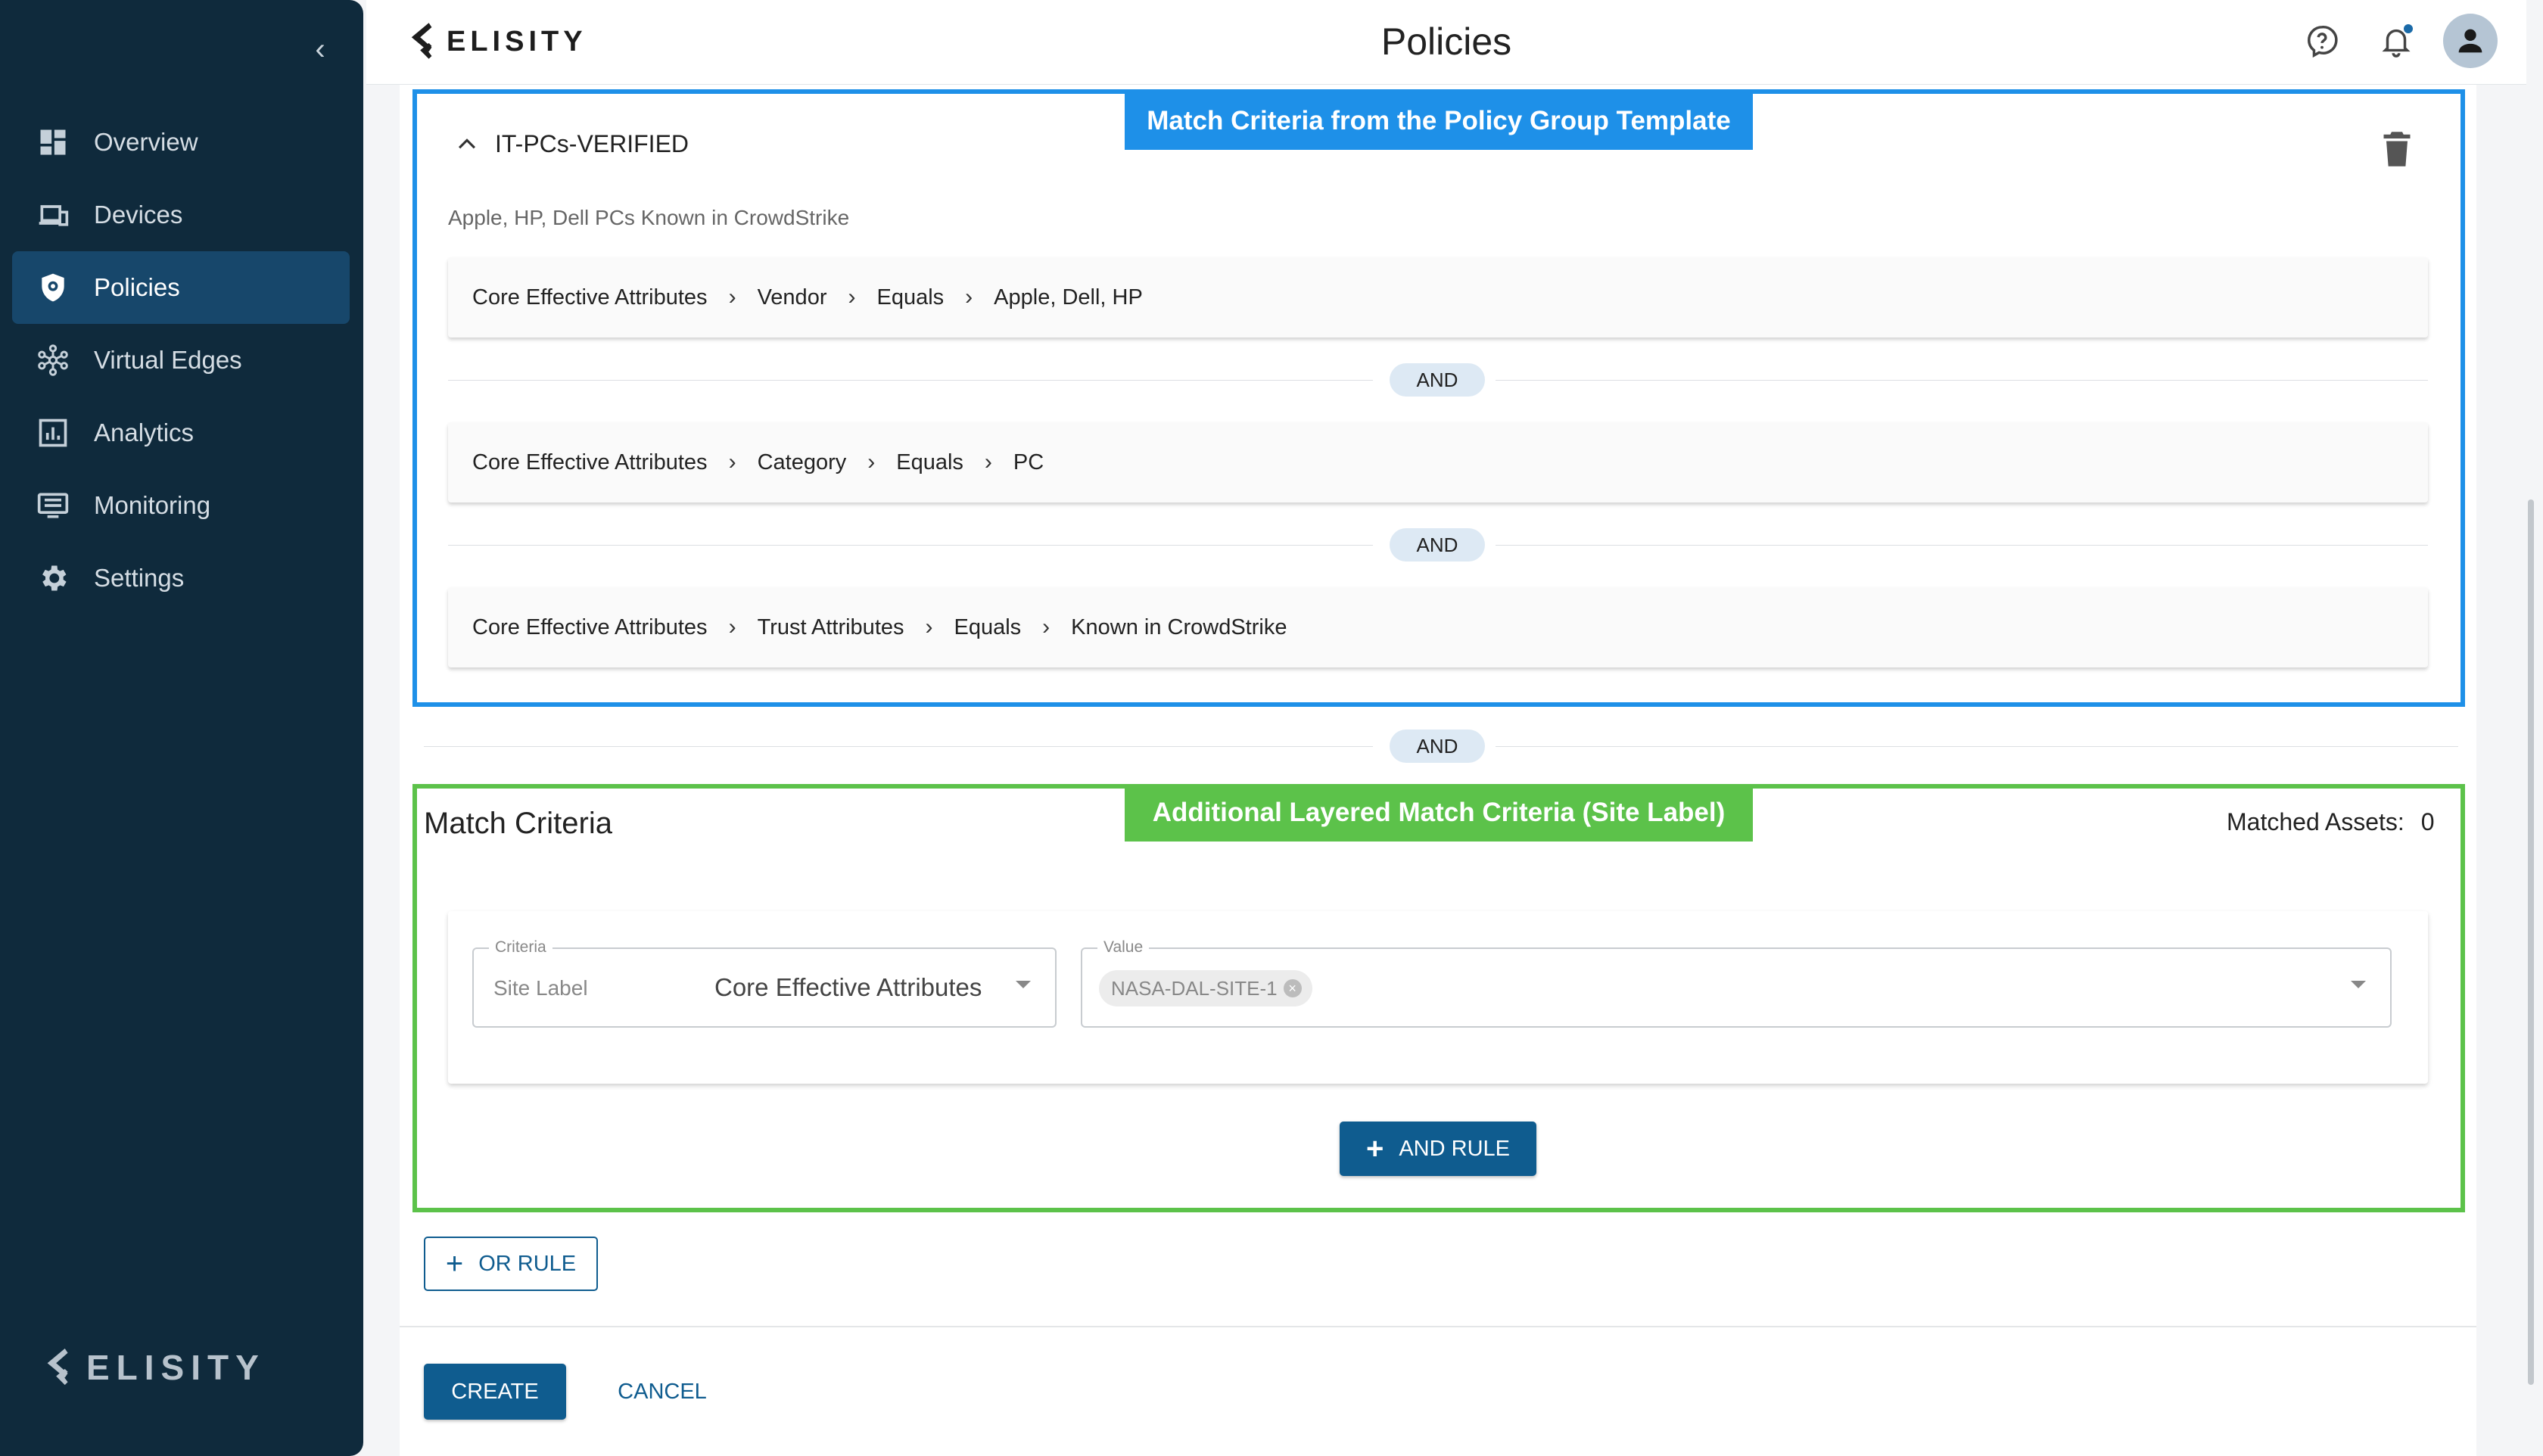 The image size is (2543, 1456). Describe the element at coordinates (146, 142) in the screenshot. I see `sidebar-item-label: Overview` at that location.